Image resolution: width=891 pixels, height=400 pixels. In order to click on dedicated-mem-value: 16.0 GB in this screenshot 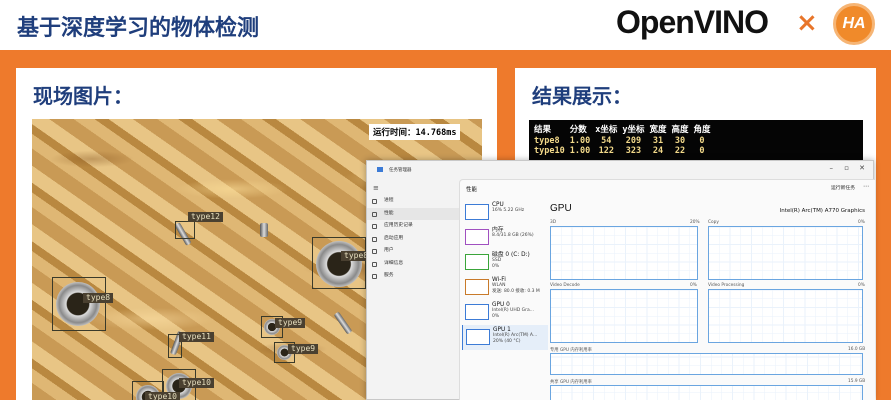, I will do `click(857, 349)`.